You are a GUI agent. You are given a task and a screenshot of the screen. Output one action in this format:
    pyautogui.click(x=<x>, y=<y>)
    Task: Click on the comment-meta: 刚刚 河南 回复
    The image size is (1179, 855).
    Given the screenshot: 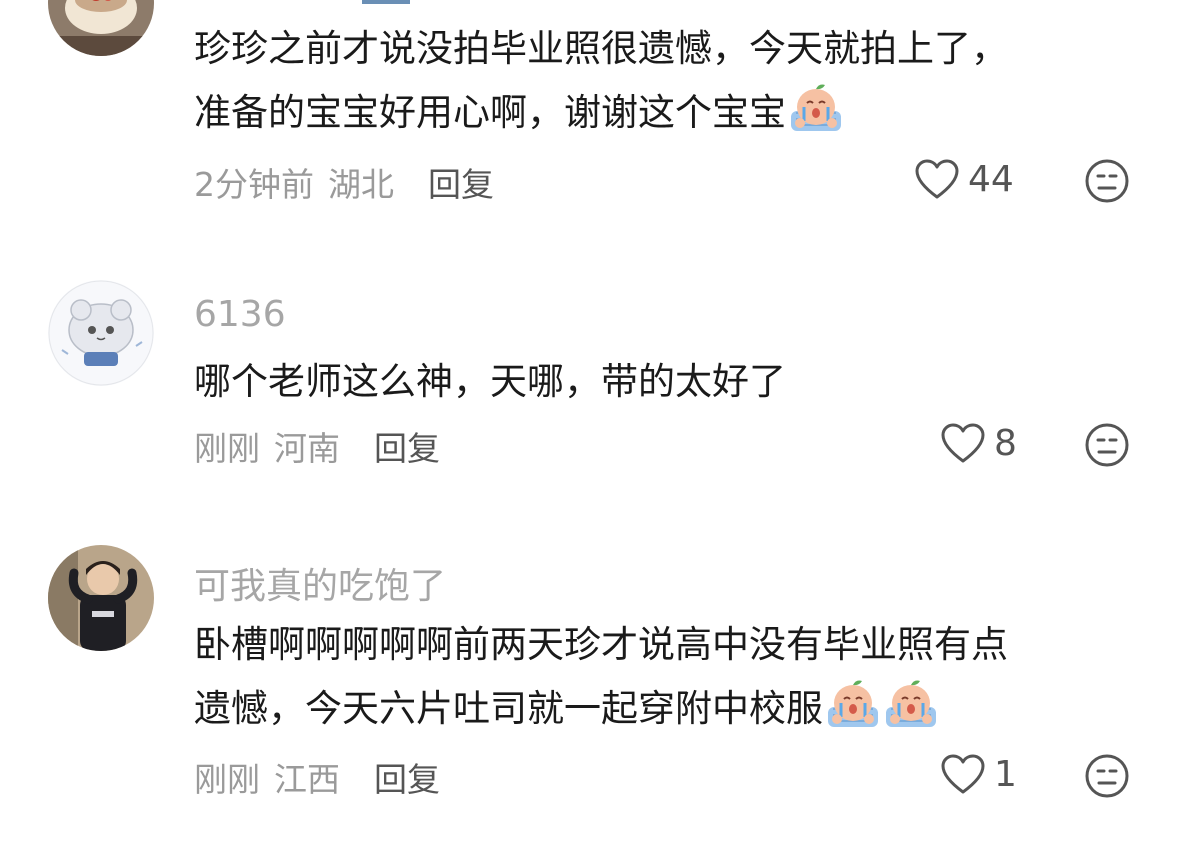 What is the action you would take?
    pyautogui.click(x=324, y=446)
    